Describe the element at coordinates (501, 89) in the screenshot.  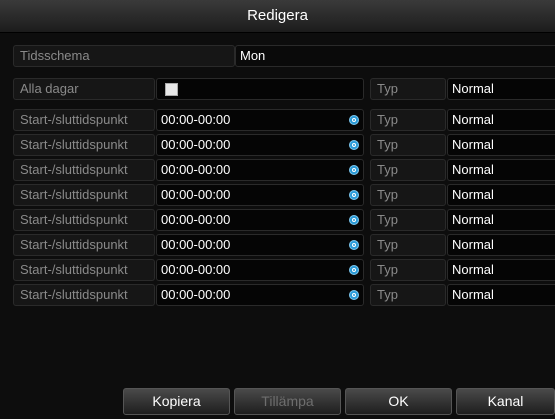
I see `all-days-type-select: Normal ⌄` at that location.